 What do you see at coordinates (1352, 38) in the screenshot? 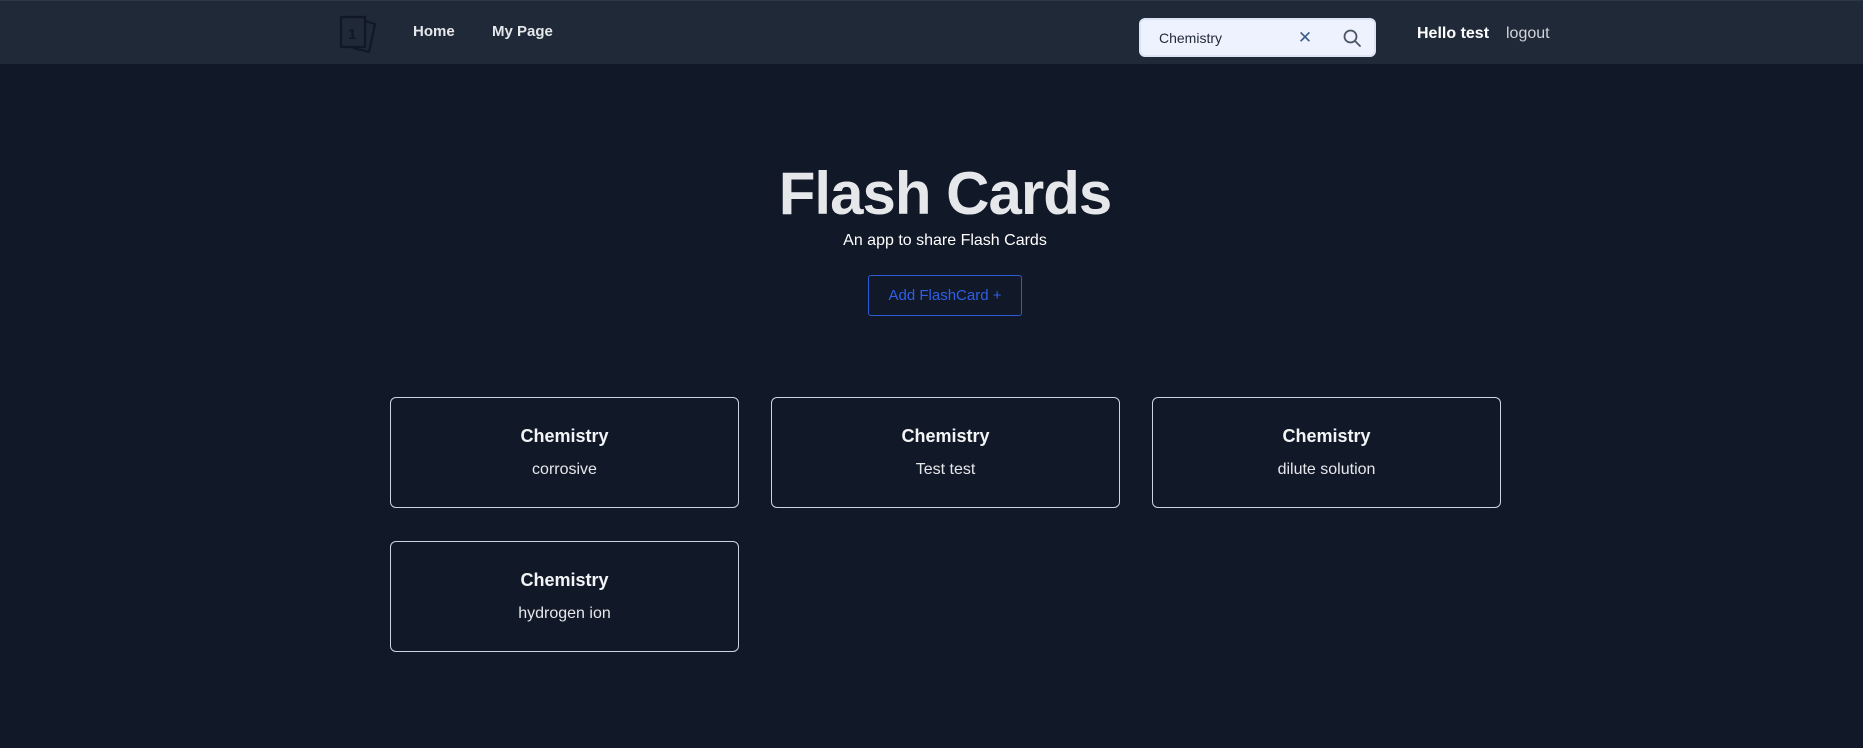
I see `search-icon` at bounding box center [1352, 38].